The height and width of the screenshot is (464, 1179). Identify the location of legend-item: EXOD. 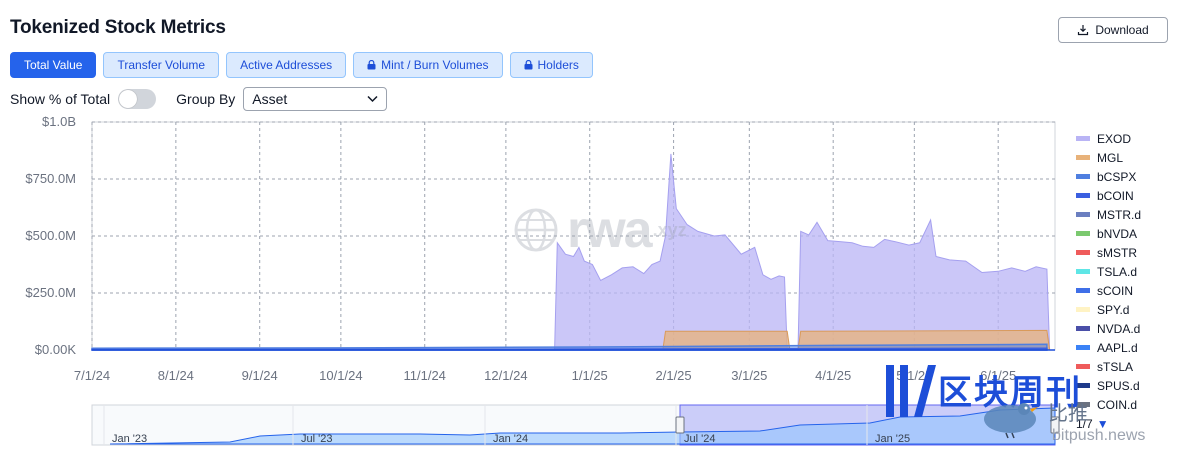
(1108, 138).